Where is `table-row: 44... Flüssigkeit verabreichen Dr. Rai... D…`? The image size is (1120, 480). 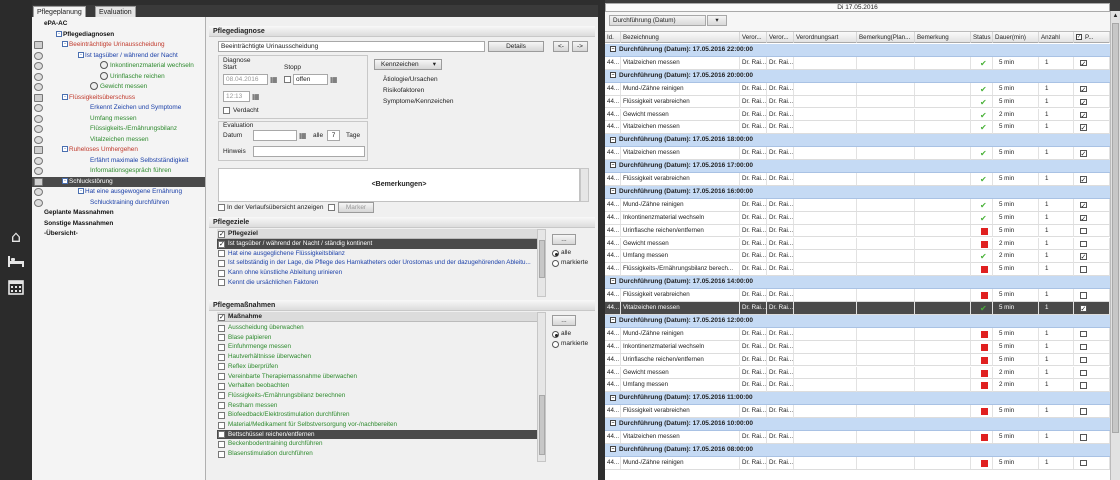 table-row: 44... Flüssigkeit verabreichen Dr. Rai... D… is located at coordinates (857, 295).